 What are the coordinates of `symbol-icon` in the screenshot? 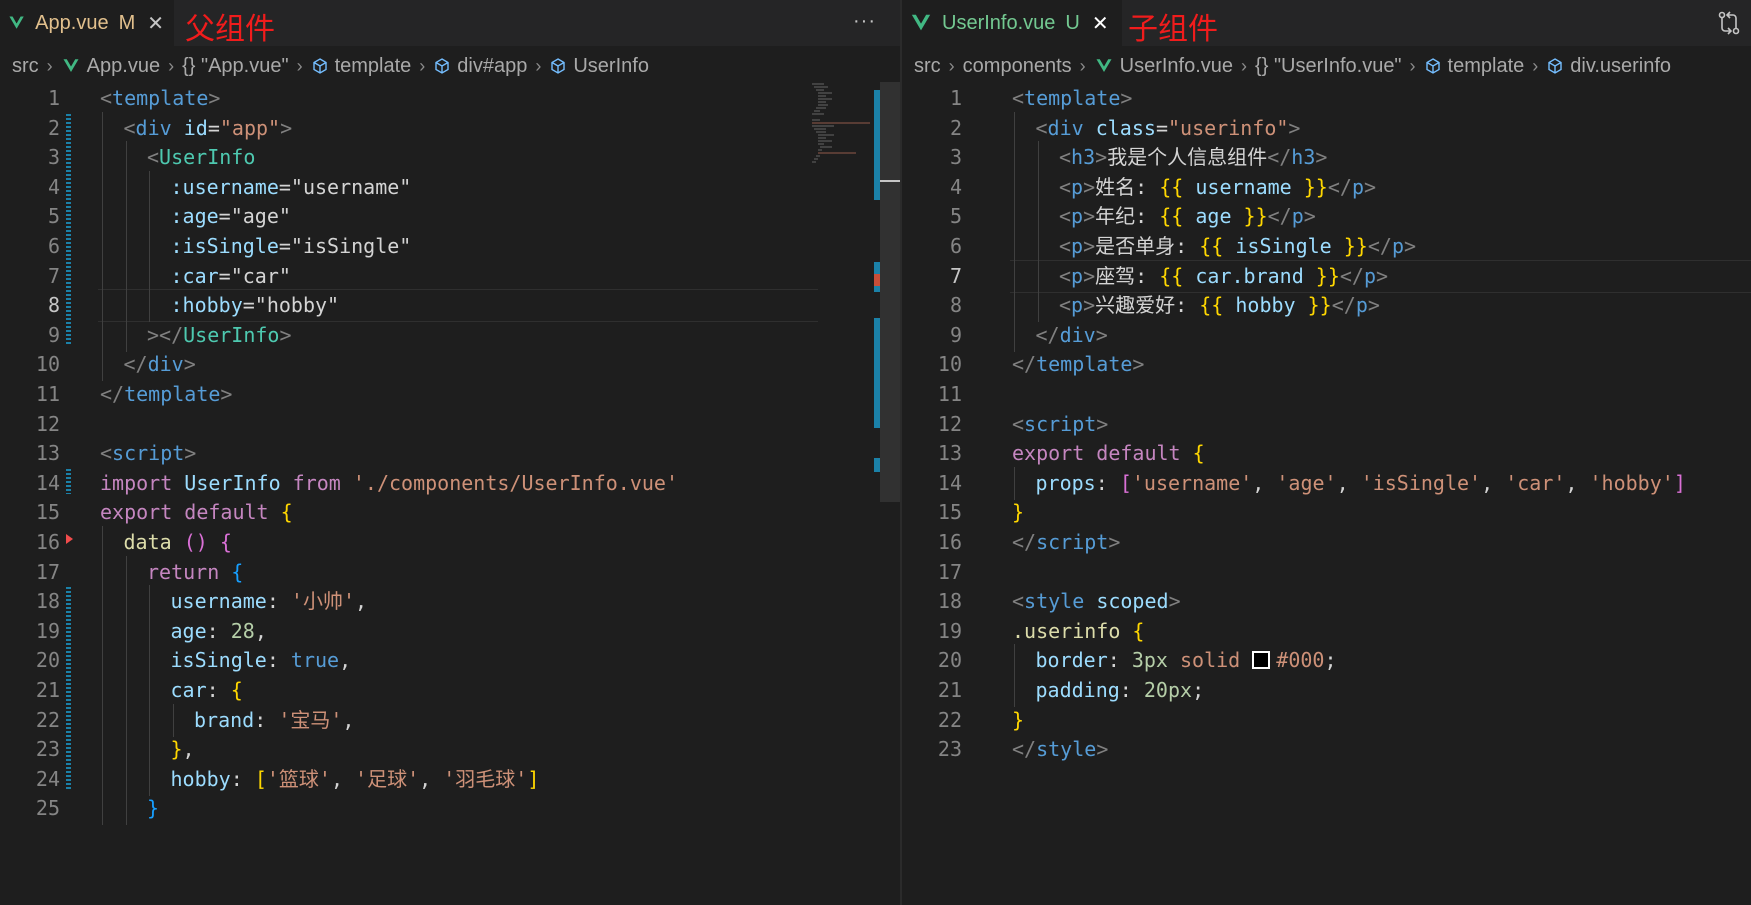 It's located at (320, 66).